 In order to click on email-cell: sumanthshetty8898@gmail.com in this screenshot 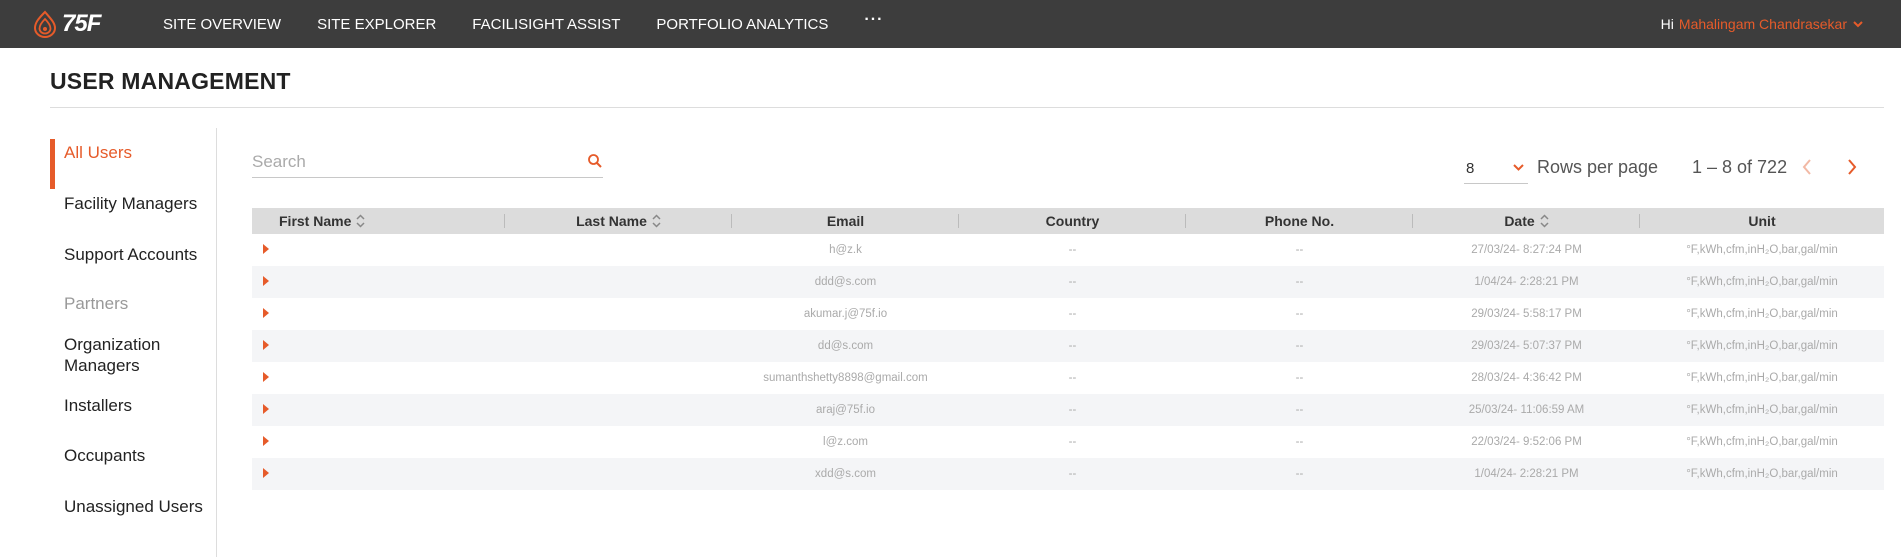, I will do `click(845, 378)`.